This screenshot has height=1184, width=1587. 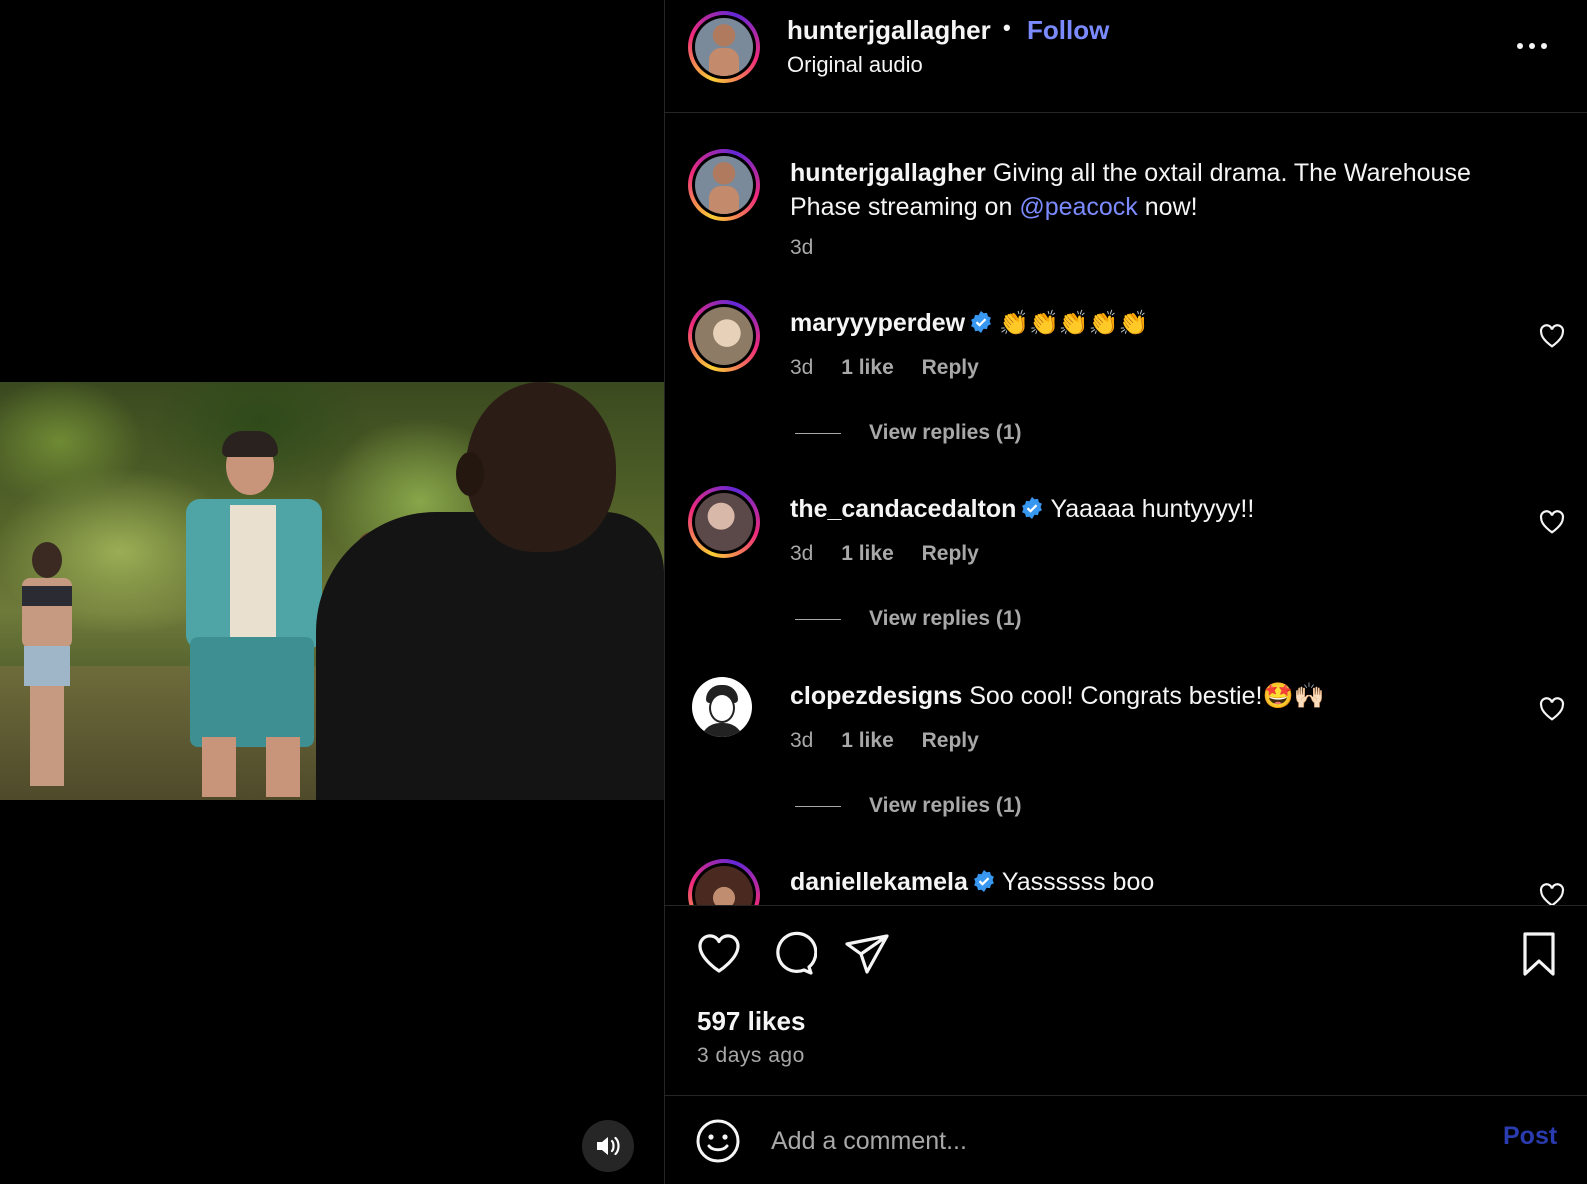 What do you see at coordinates (1152, 509) in the screenshot?
I see `comment-body: Yaaaaa huntyyyy!!` at bounding box center [1152, 509].